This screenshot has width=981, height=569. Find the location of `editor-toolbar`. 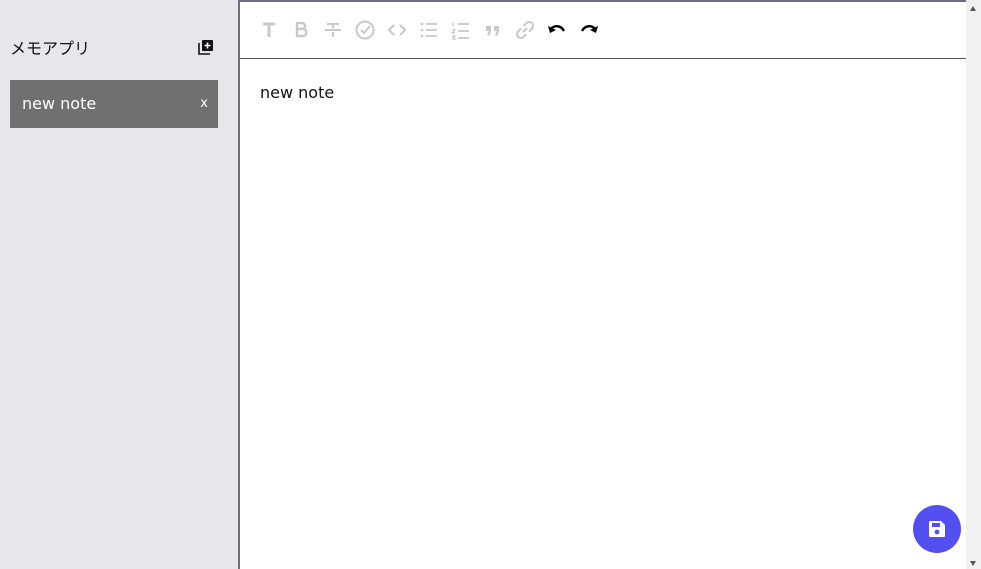

editor-toolbar is located at coordinates (603, 30).